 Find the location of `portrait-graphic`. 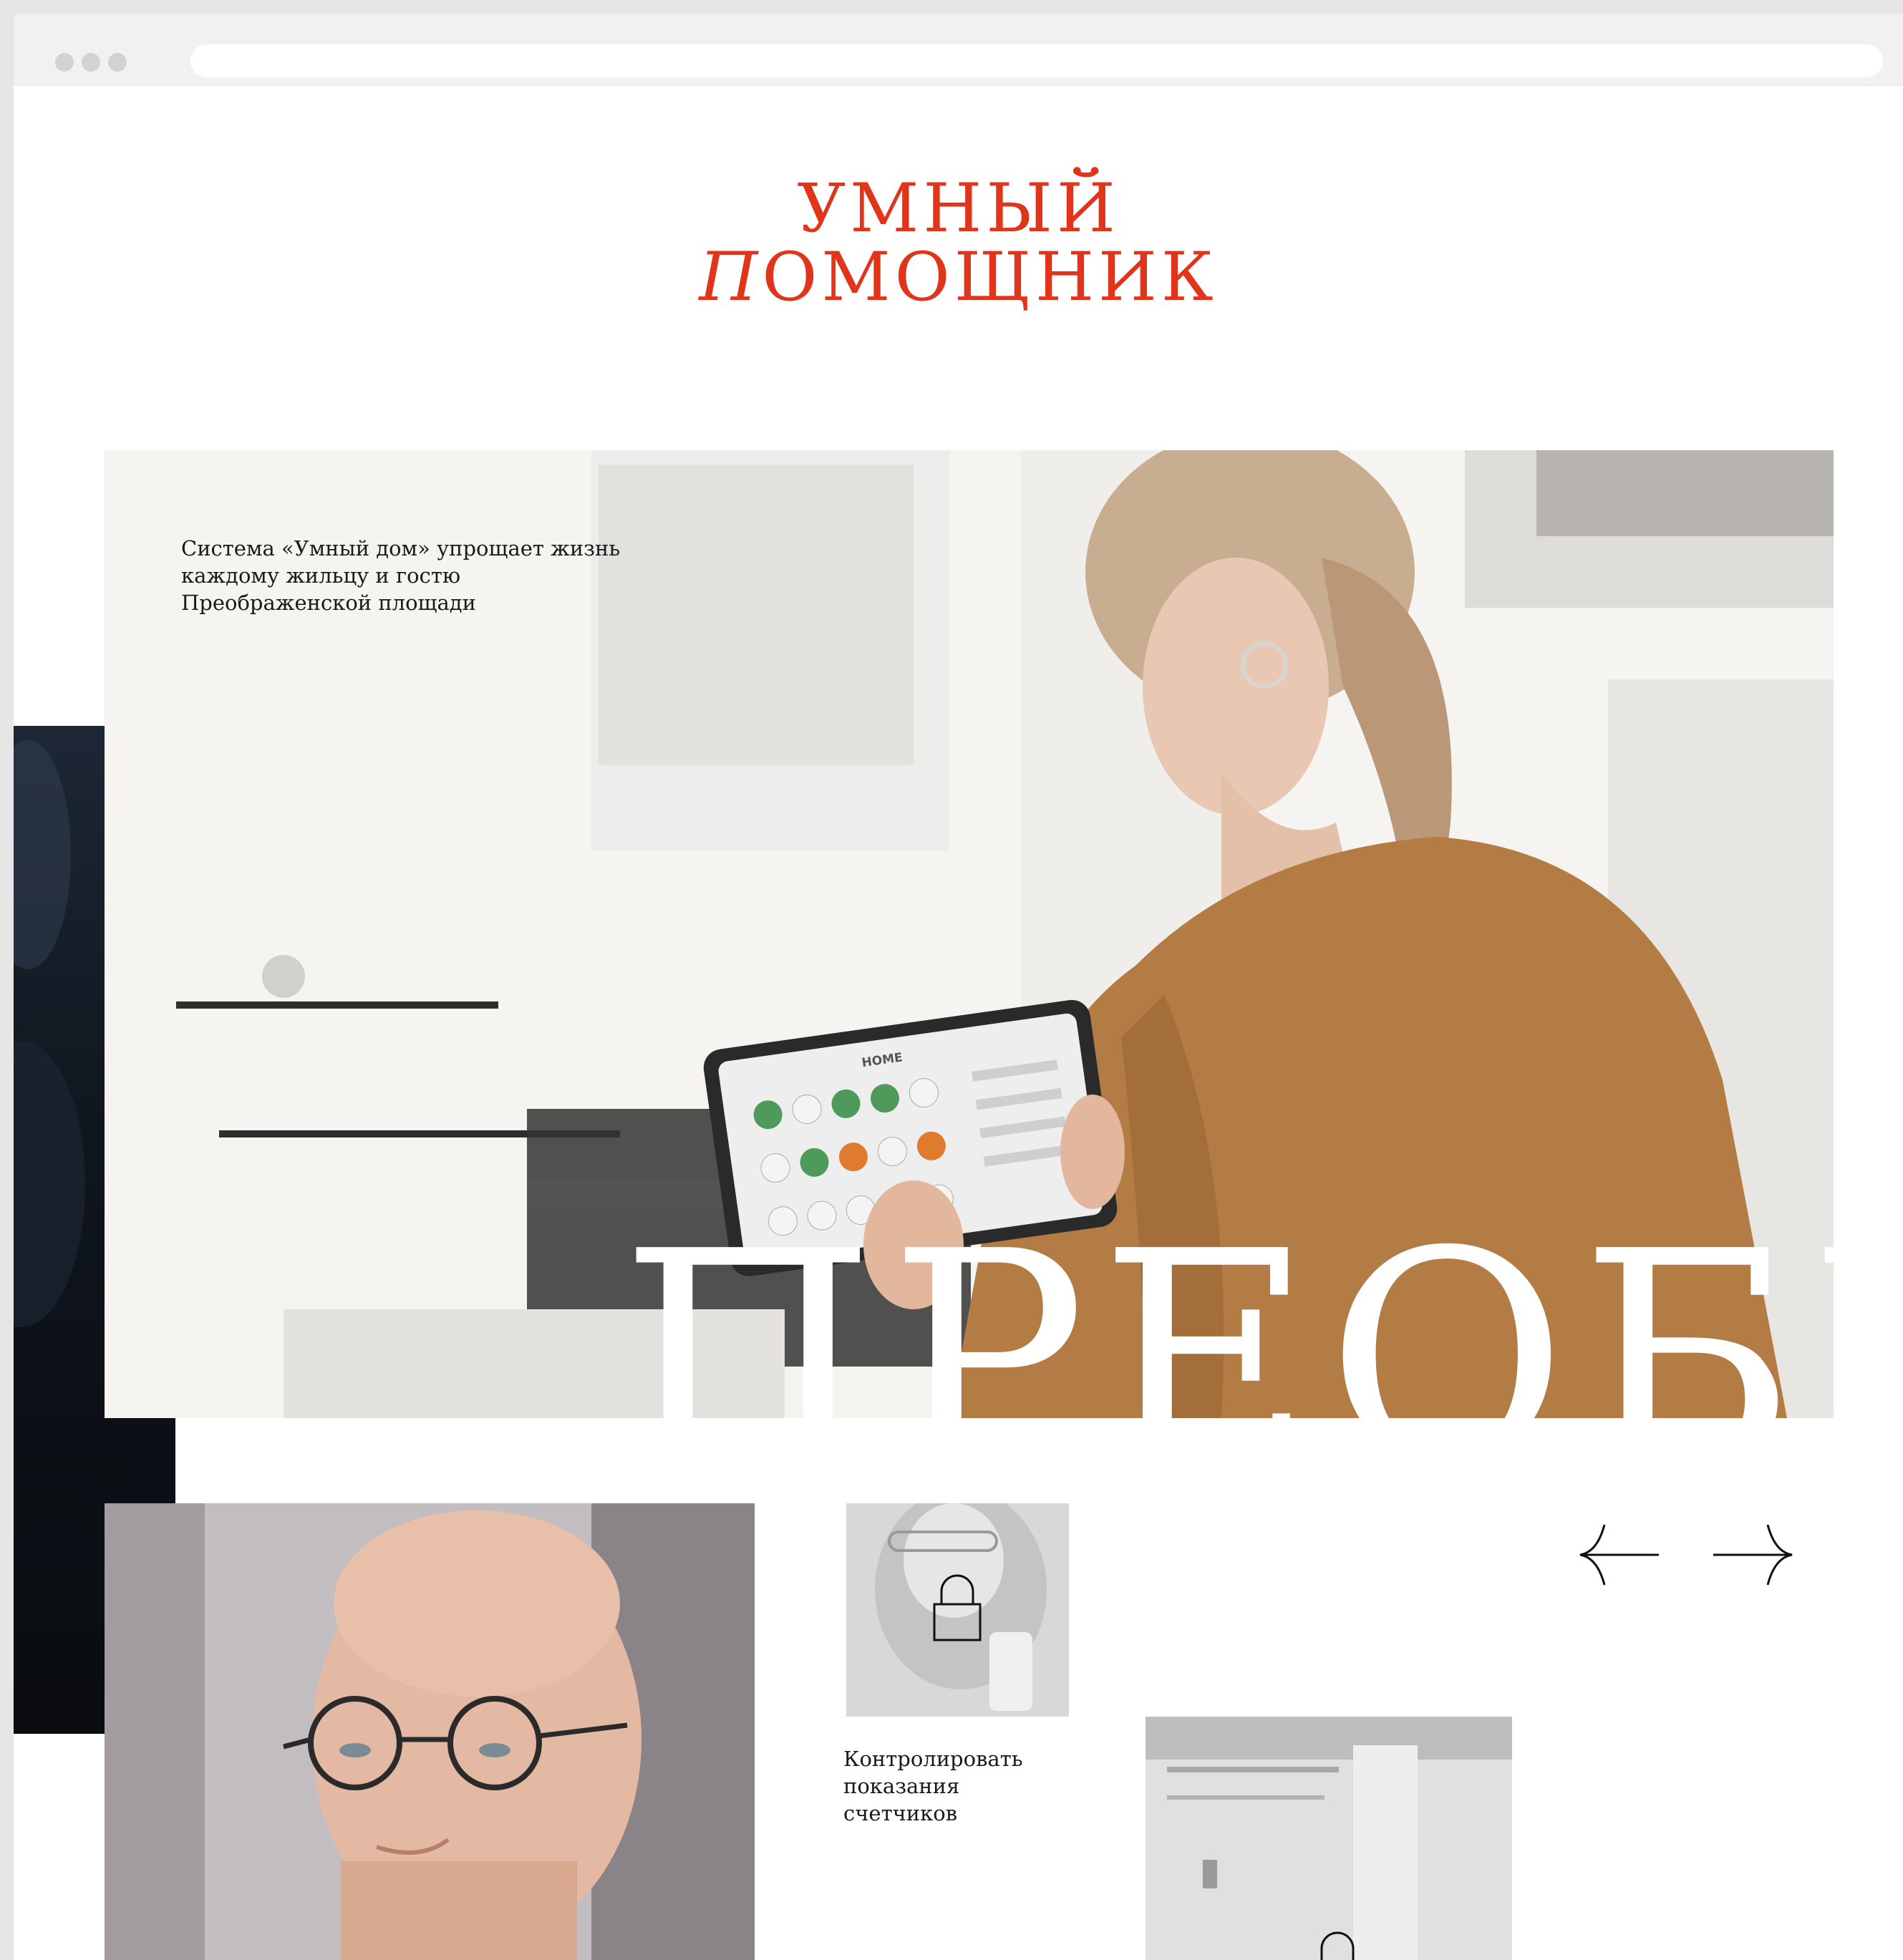

portrait-graphic is located at coordinates (430, 1731).